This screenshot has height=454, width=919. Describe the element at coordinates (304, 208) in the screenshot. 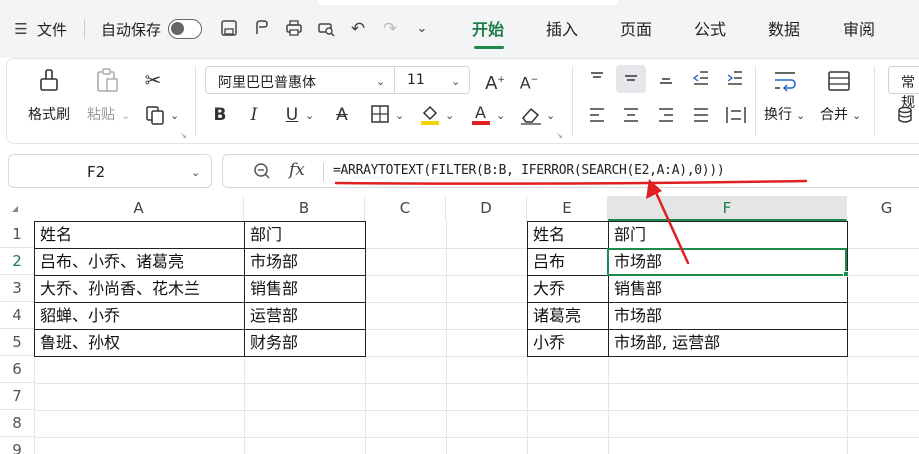

I see `column-header-b: B` at that location.